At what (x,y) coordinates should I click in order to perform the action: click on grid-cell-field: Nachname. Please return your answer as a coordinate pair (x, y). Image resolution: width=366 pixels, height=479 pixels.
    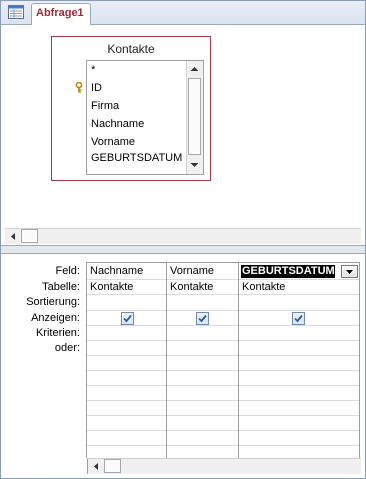
    Looking at the image, I should click on (116, 271).